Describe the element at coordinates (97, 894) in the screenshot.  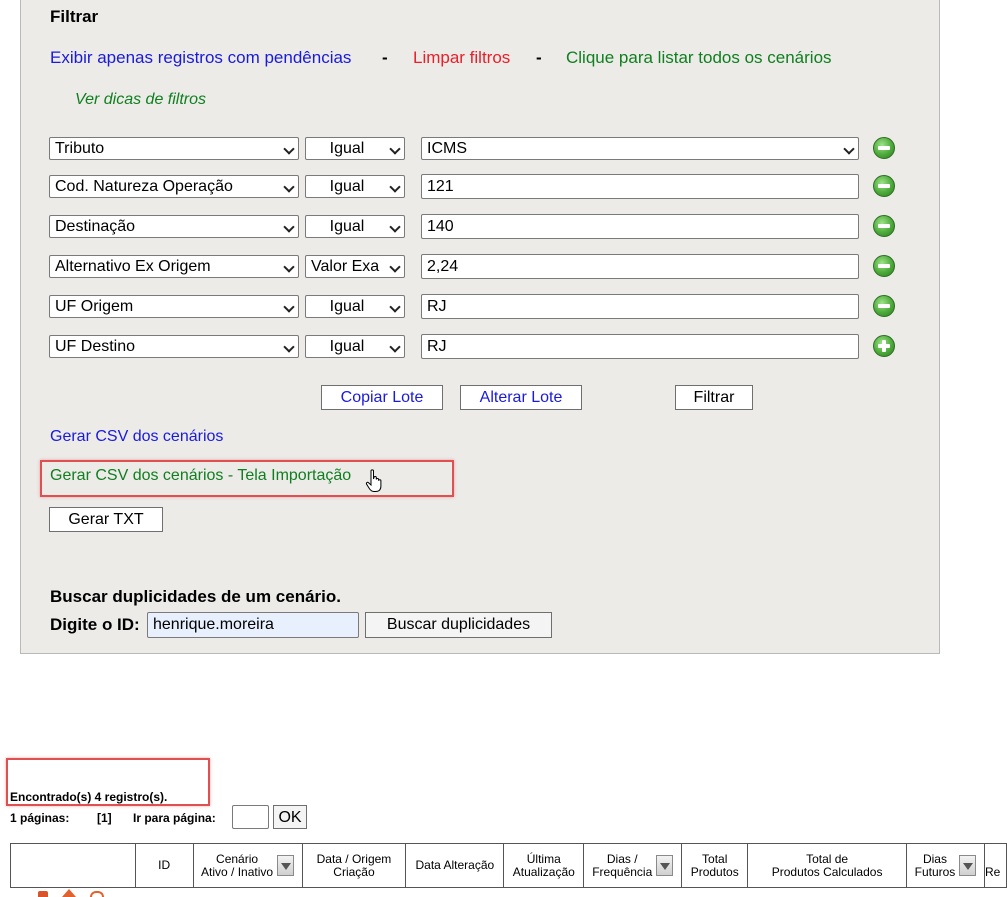
I see `refresh-icon` at that location.